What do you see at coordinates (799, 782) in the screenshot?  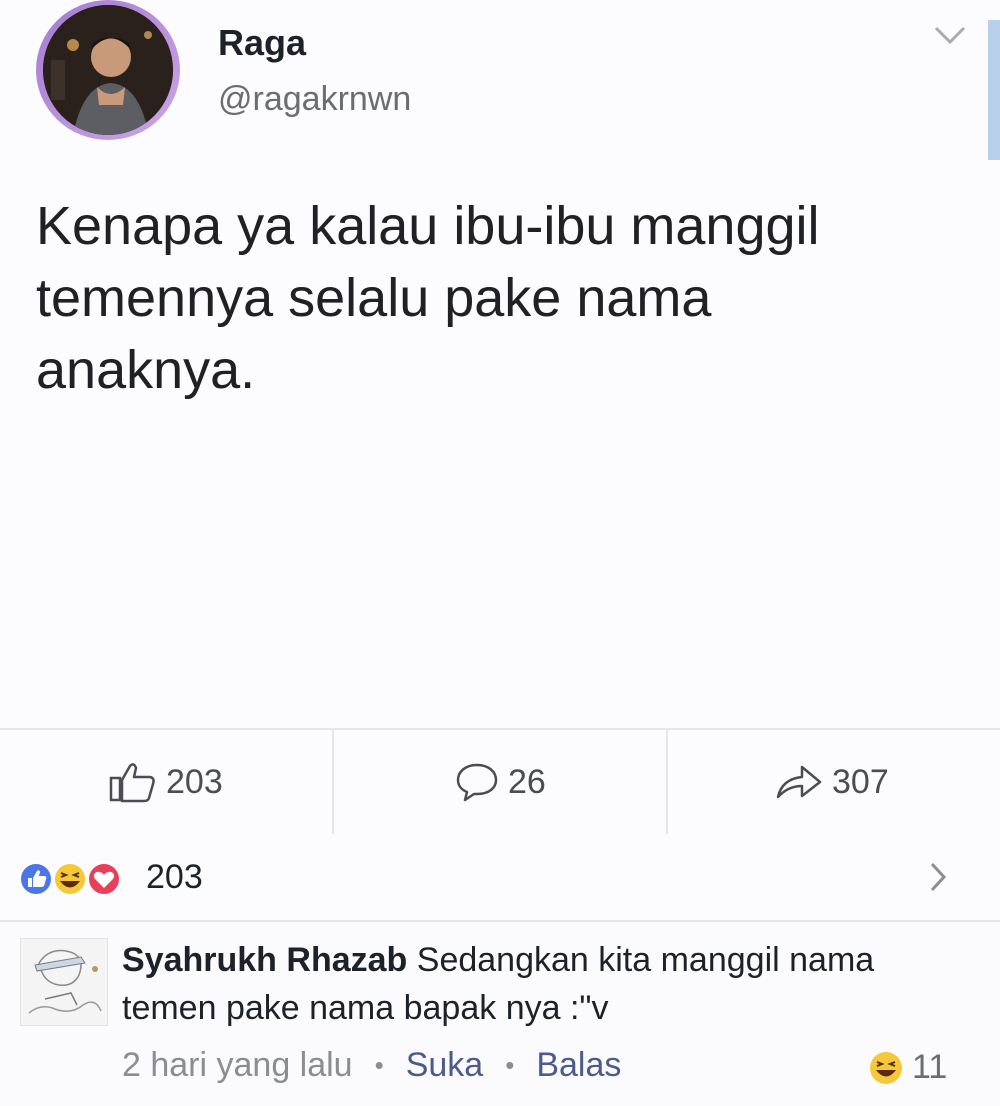 I see `share-arrow-icon` at bounding box center [799, 782].